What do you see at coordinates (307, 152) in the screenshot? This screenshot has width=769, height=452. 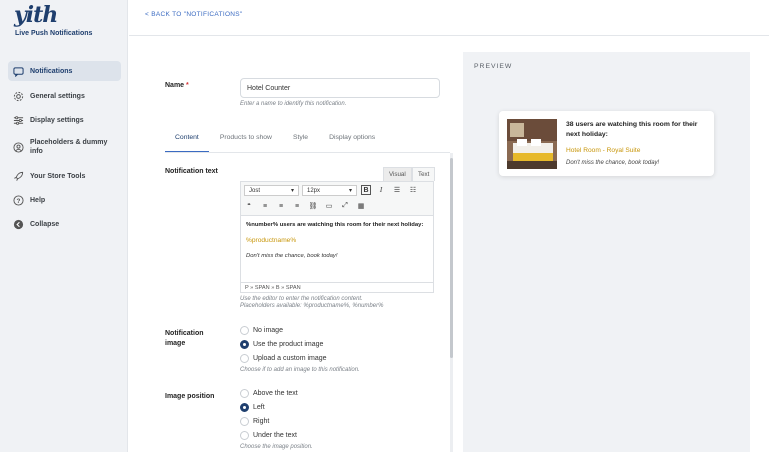 I see `tab-divider` at bounding box center [307, 152].